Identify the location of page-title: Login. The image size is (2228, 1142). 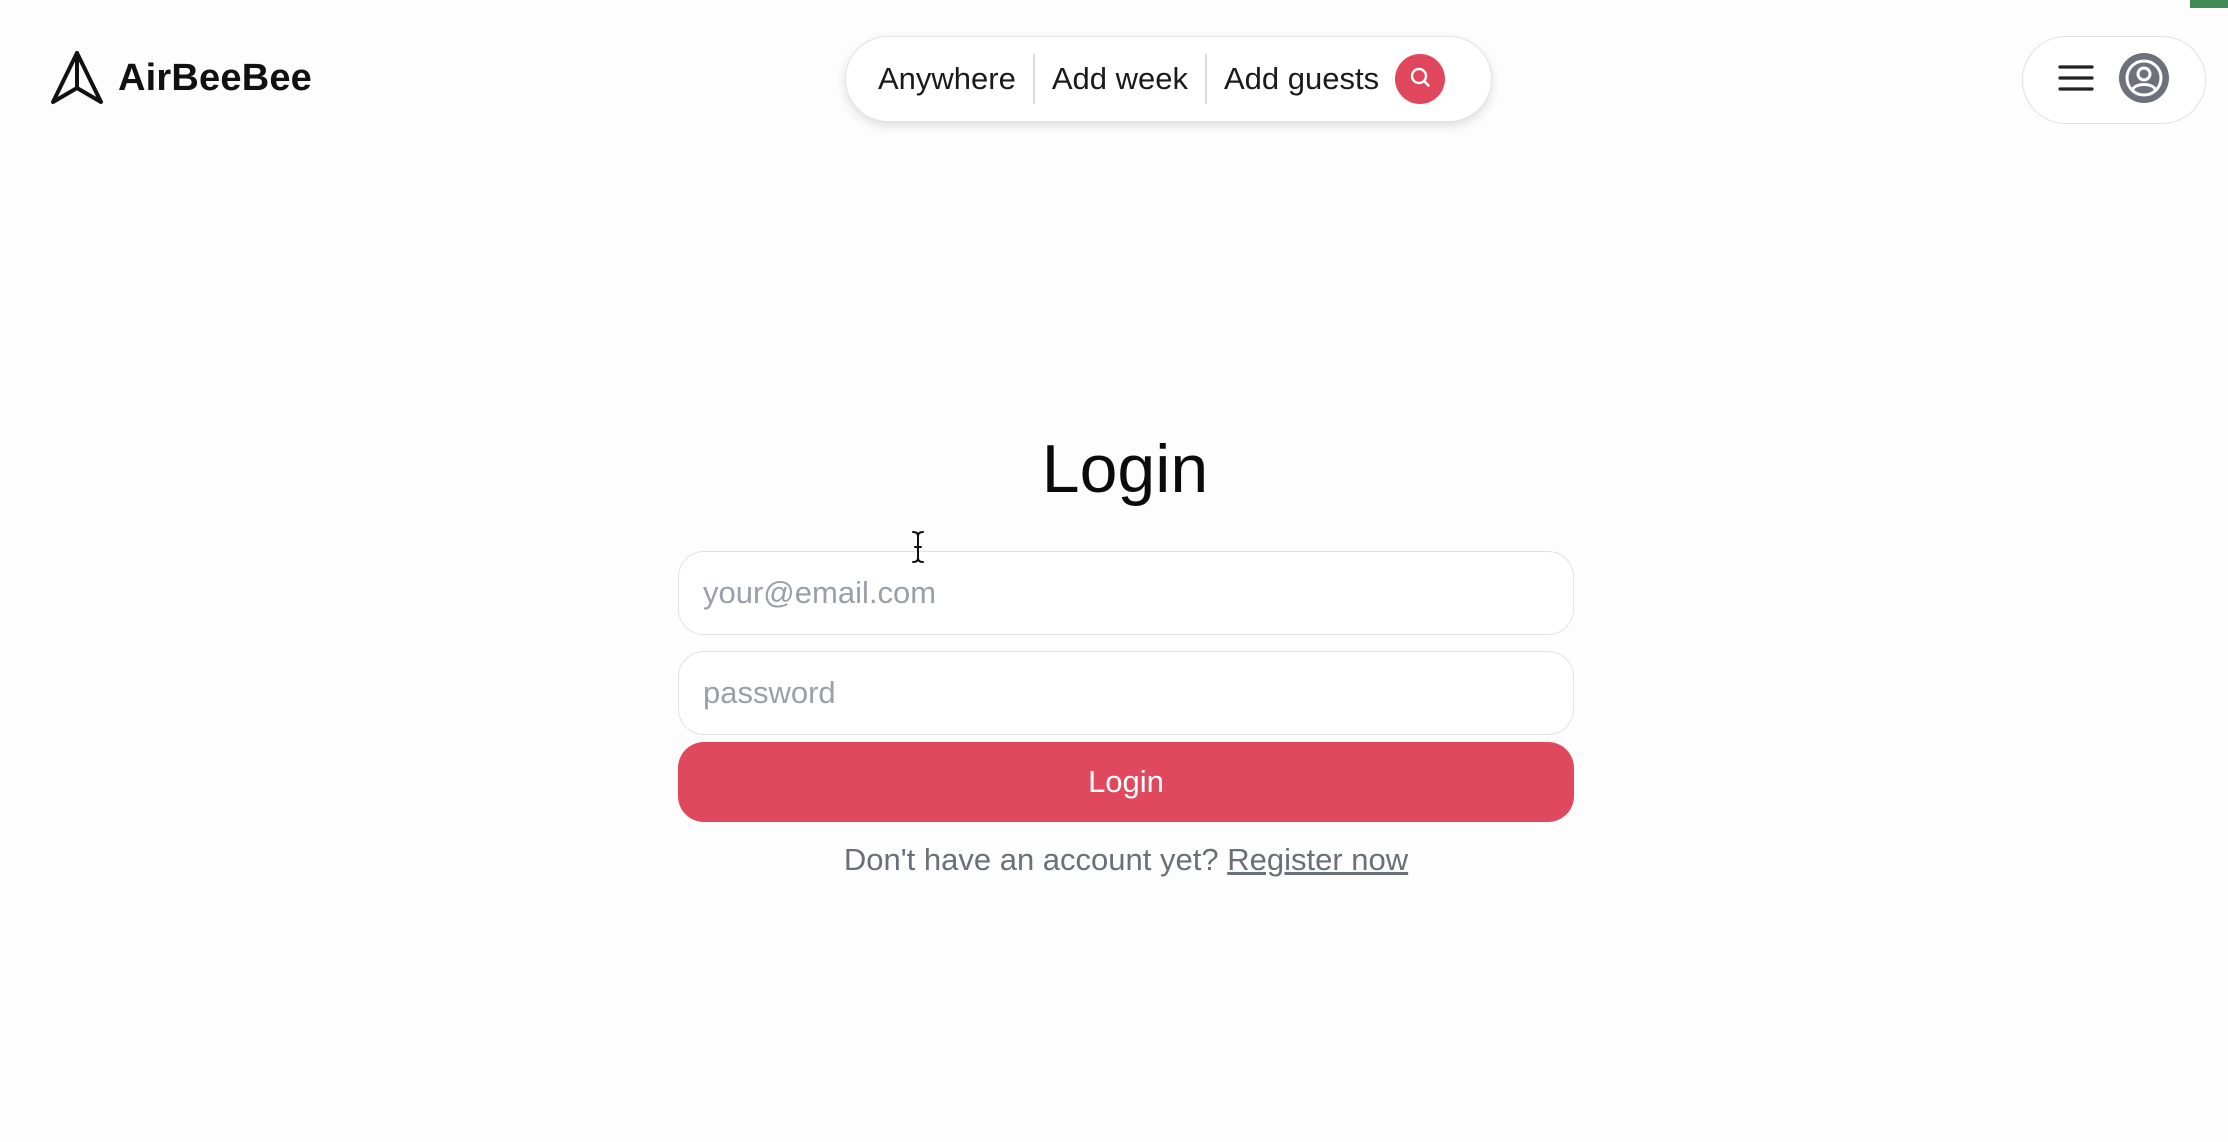
(1125, 469).